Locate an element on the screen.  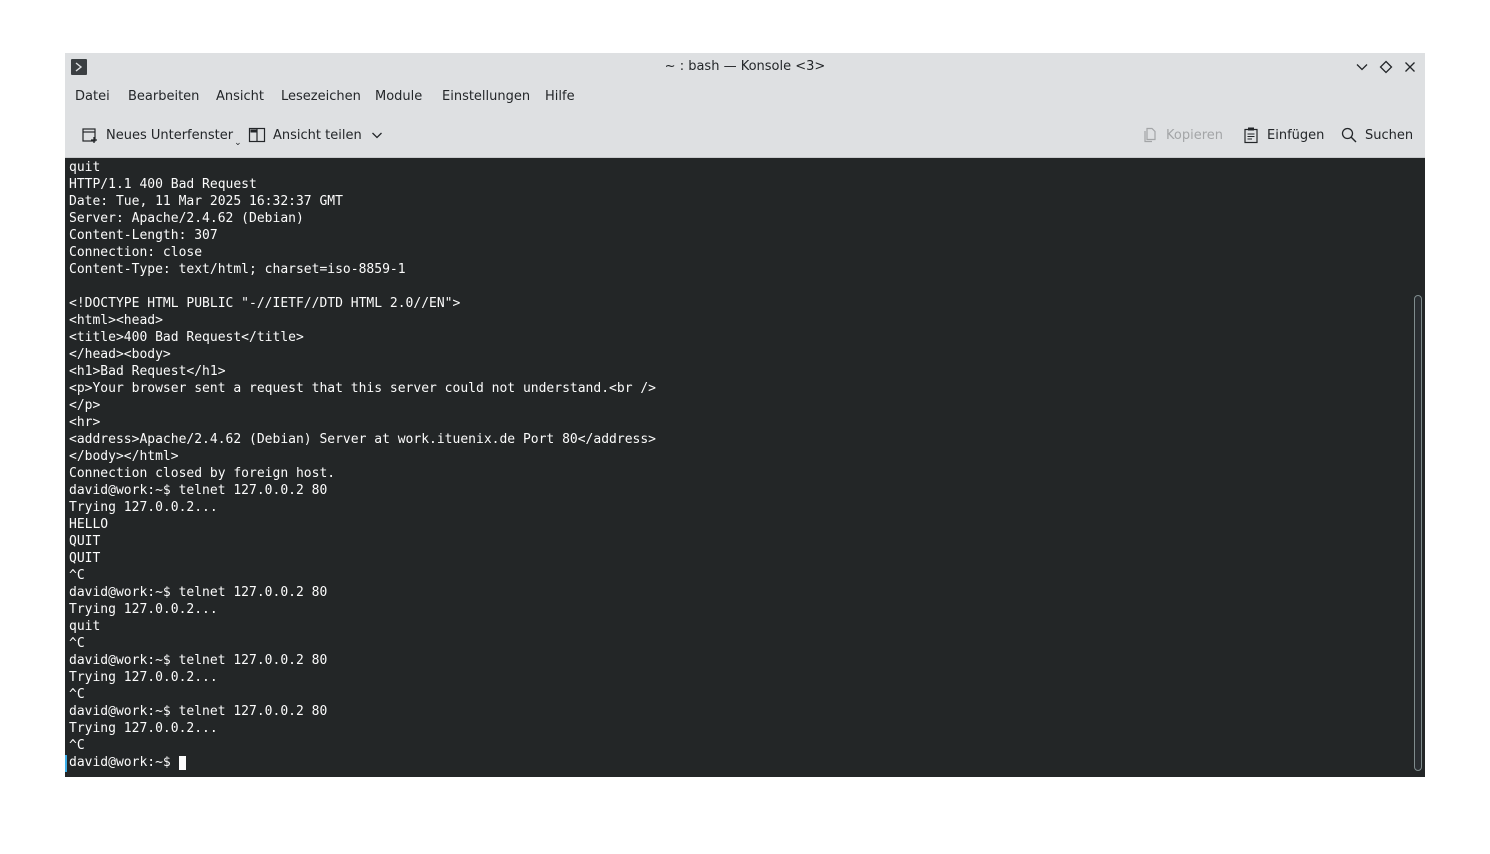
terminal-line: Connection: close is located at coordinates (136, 252).